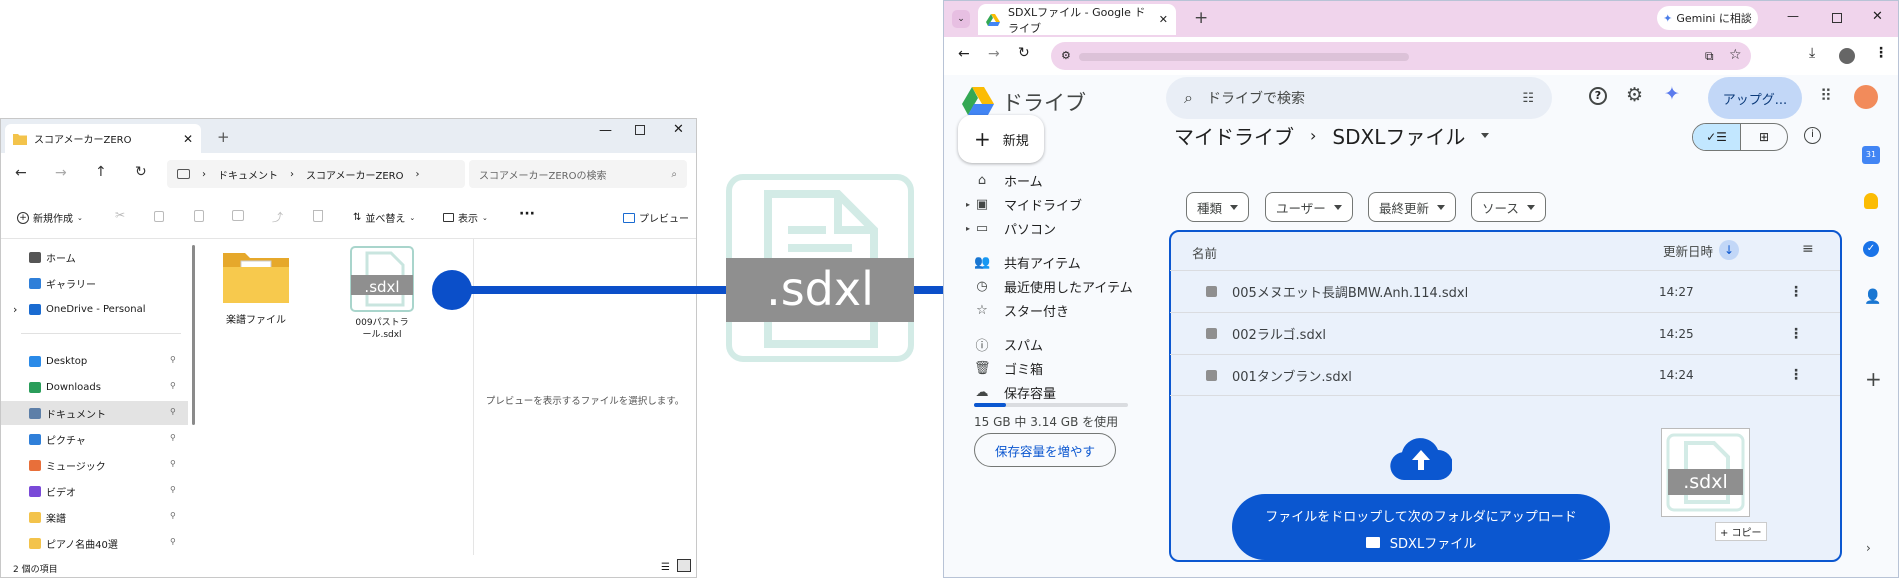  What do you see at coordinates (1485, 135) in the screenshot?
I see `folder-menu-chevron-icon` at bounding box center [1485, 135].